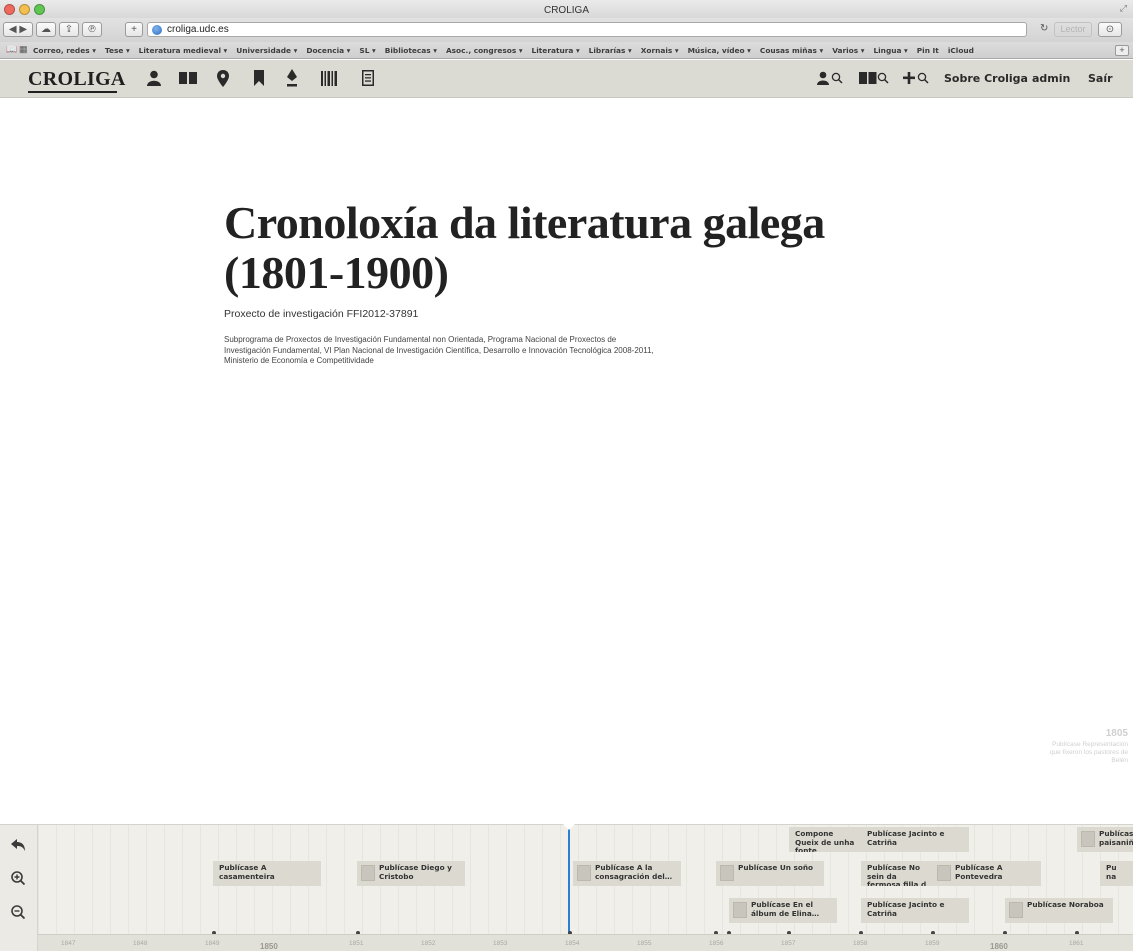  What do you see at coordinates (23, 49) in the screenshot?
I see `grid-icon: ▦` at bounding box center [23, 49].